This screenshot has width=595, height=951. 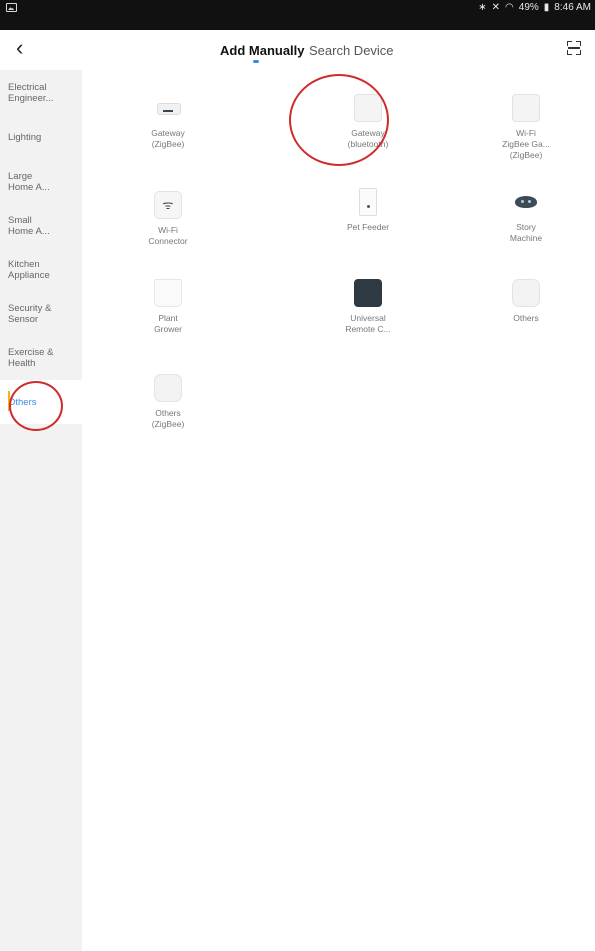 What do you see at coordinates (496, 7) in the screenshot?
I see `mute-icon: ✕` at bounding box center [496, 7].